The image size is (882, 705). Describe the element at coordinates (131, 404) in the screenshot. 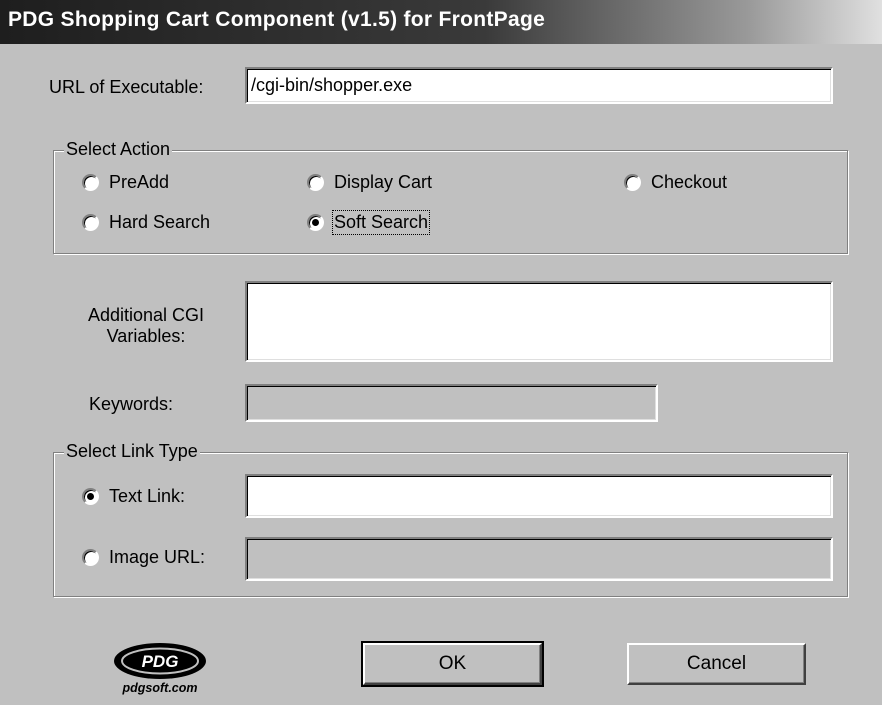

I see `keywords-label: Keywords:` at that location.